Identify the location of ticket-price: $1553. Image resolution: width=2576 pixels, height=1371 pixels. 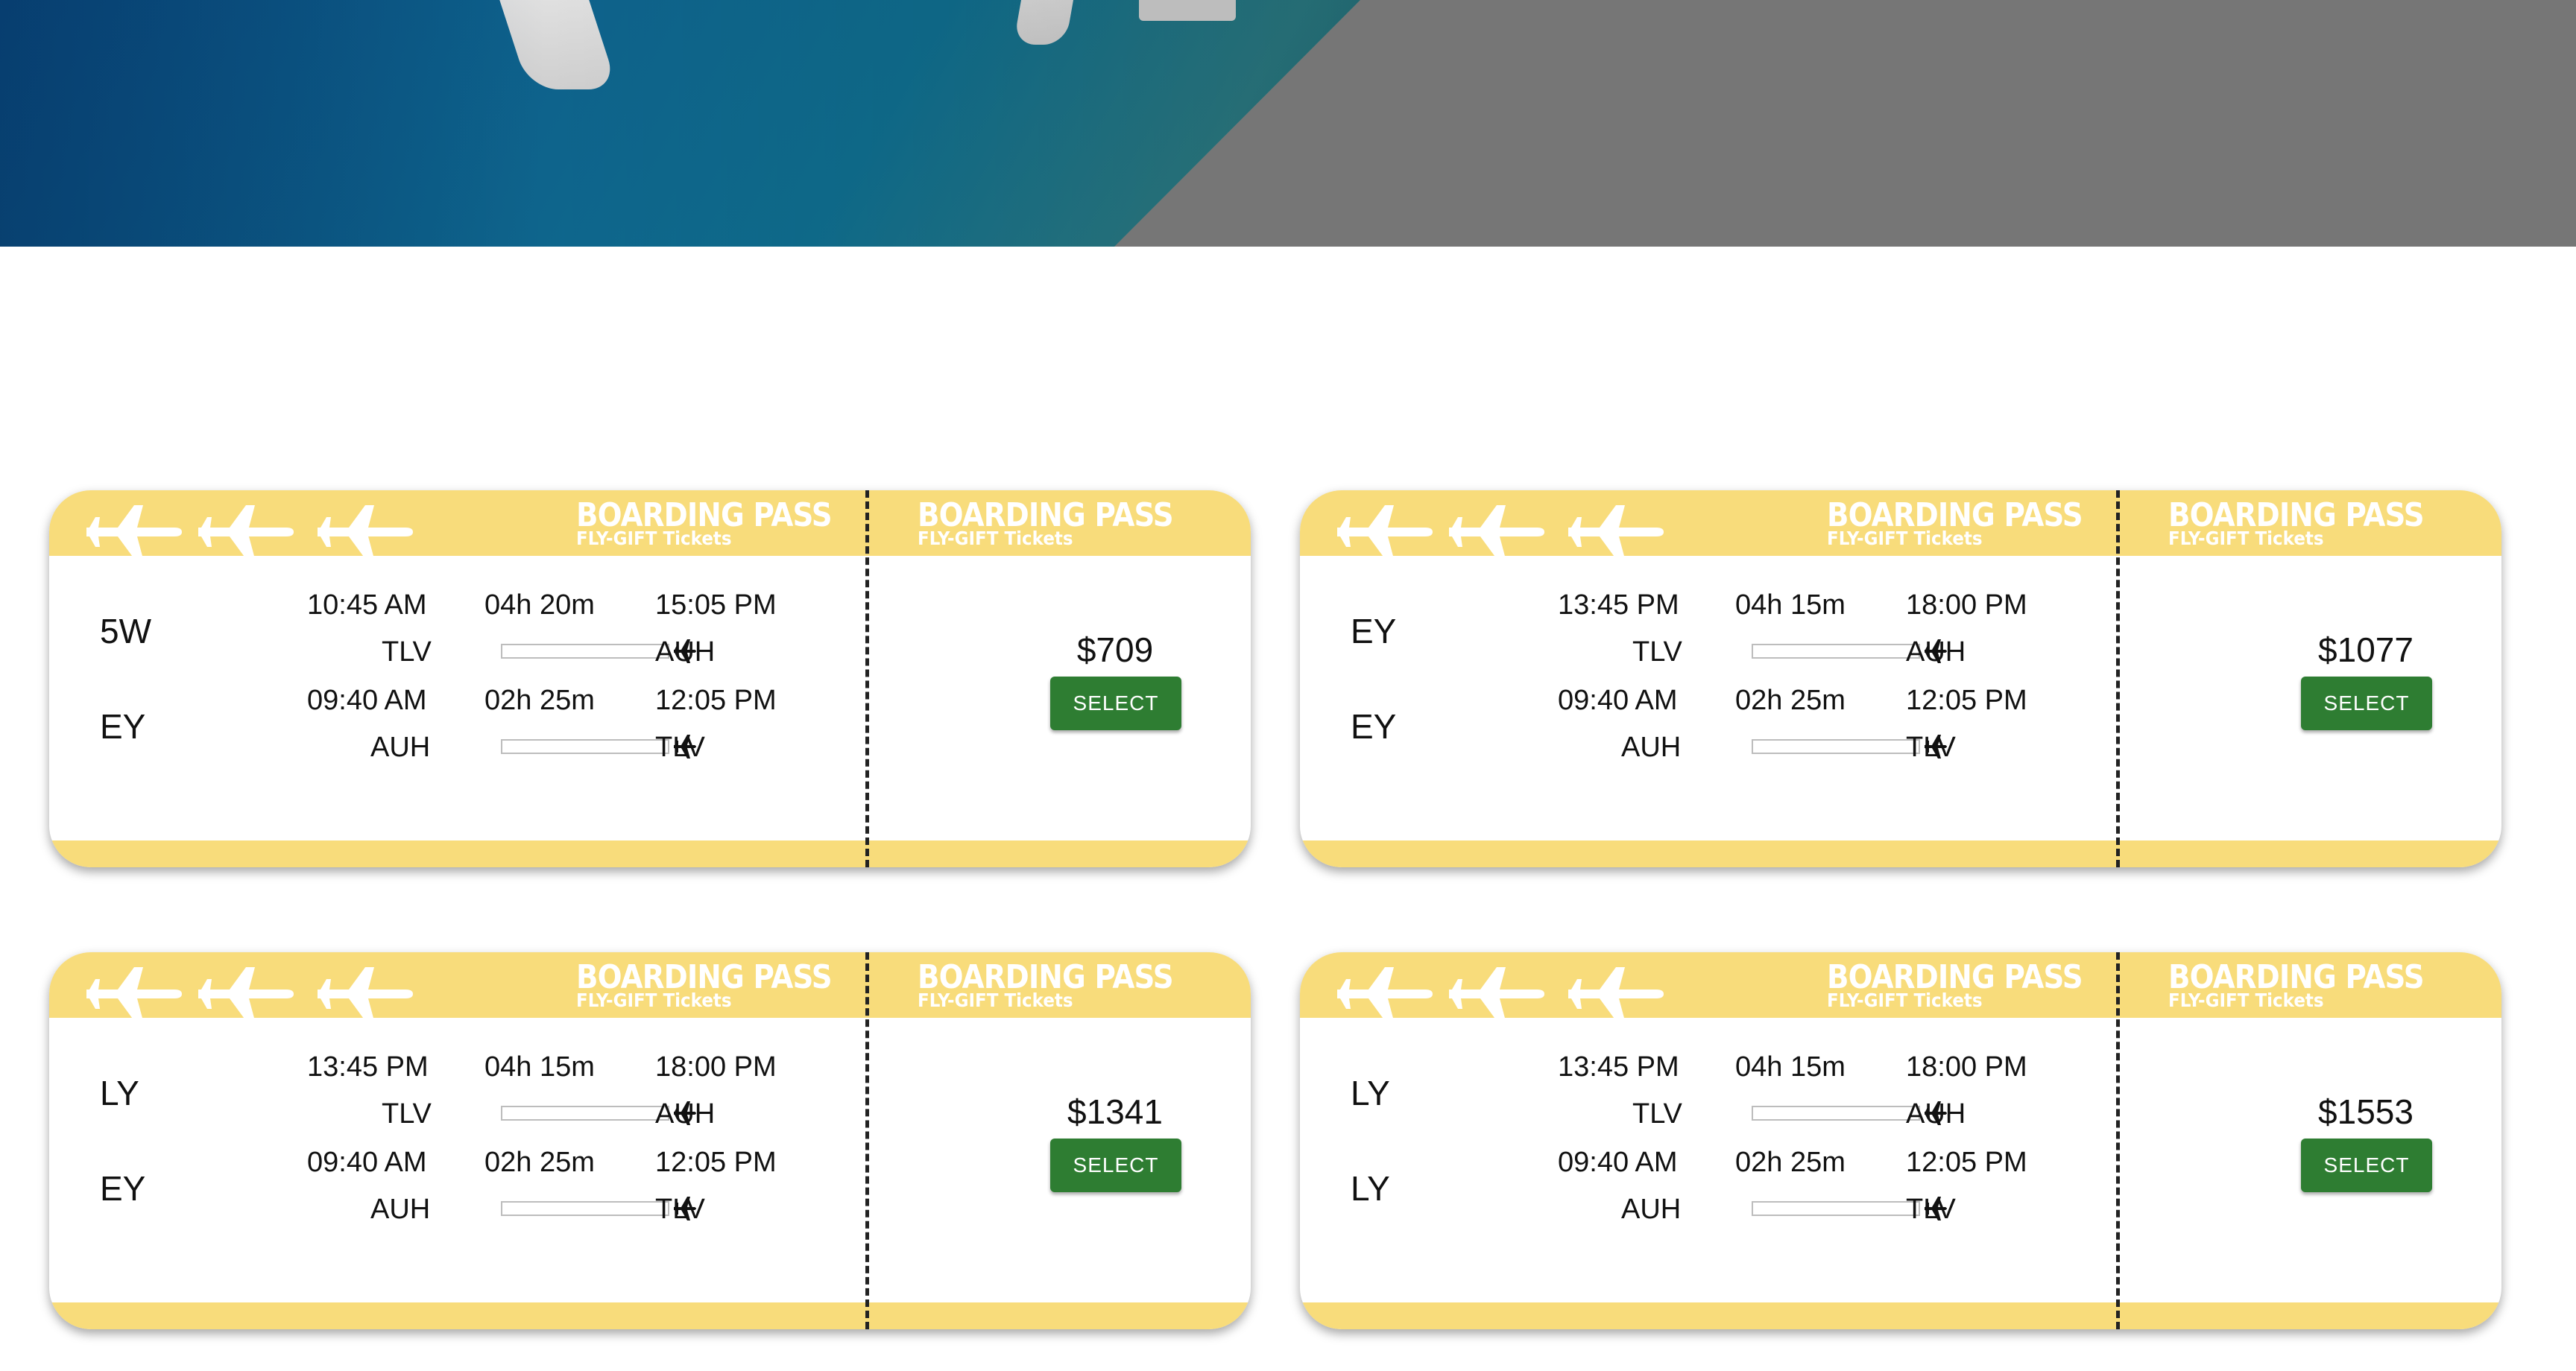
(2366, 1111).